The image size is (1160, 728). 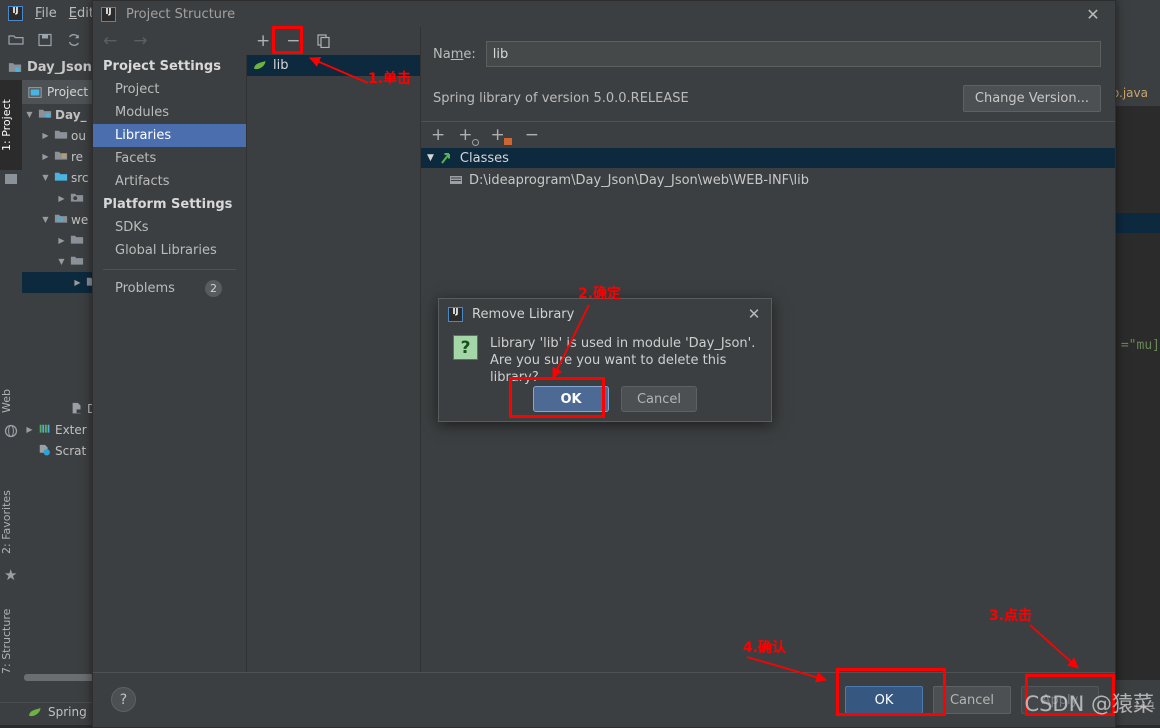 I want to click on project-panel-title: Project, so click(x=68, y=92).